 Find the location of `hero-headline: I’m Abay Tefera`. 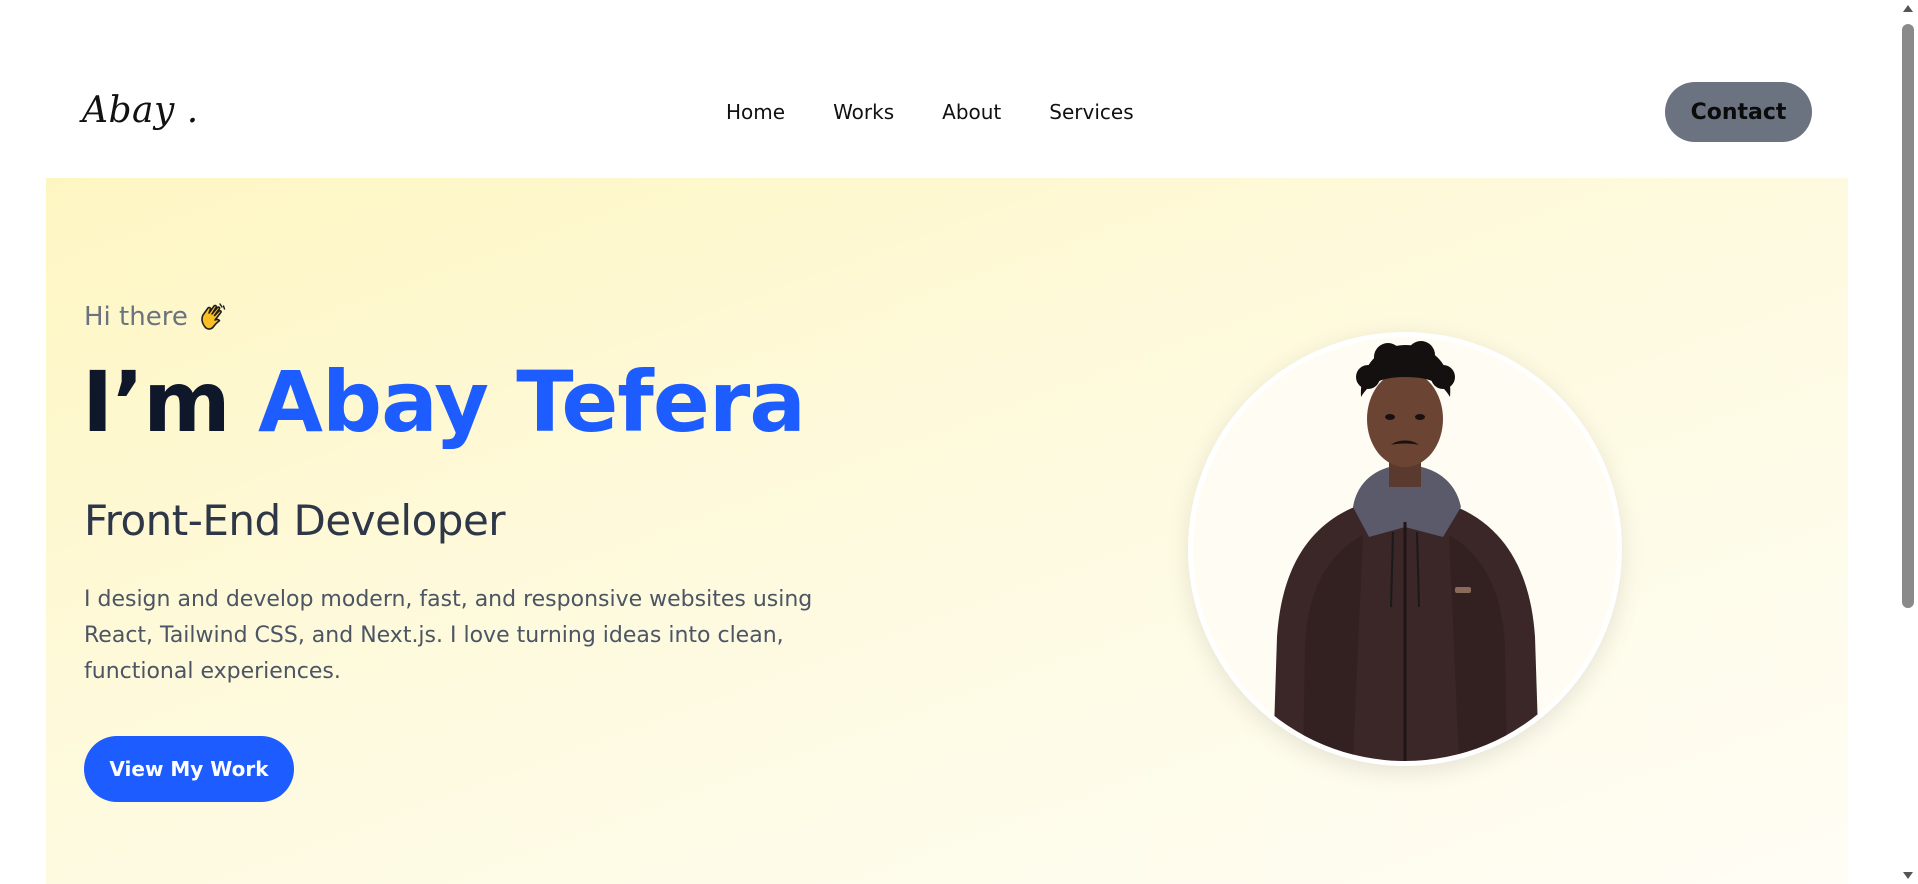

hero-headline: I’m Abay Tefera is located at coordinates (444, 402).